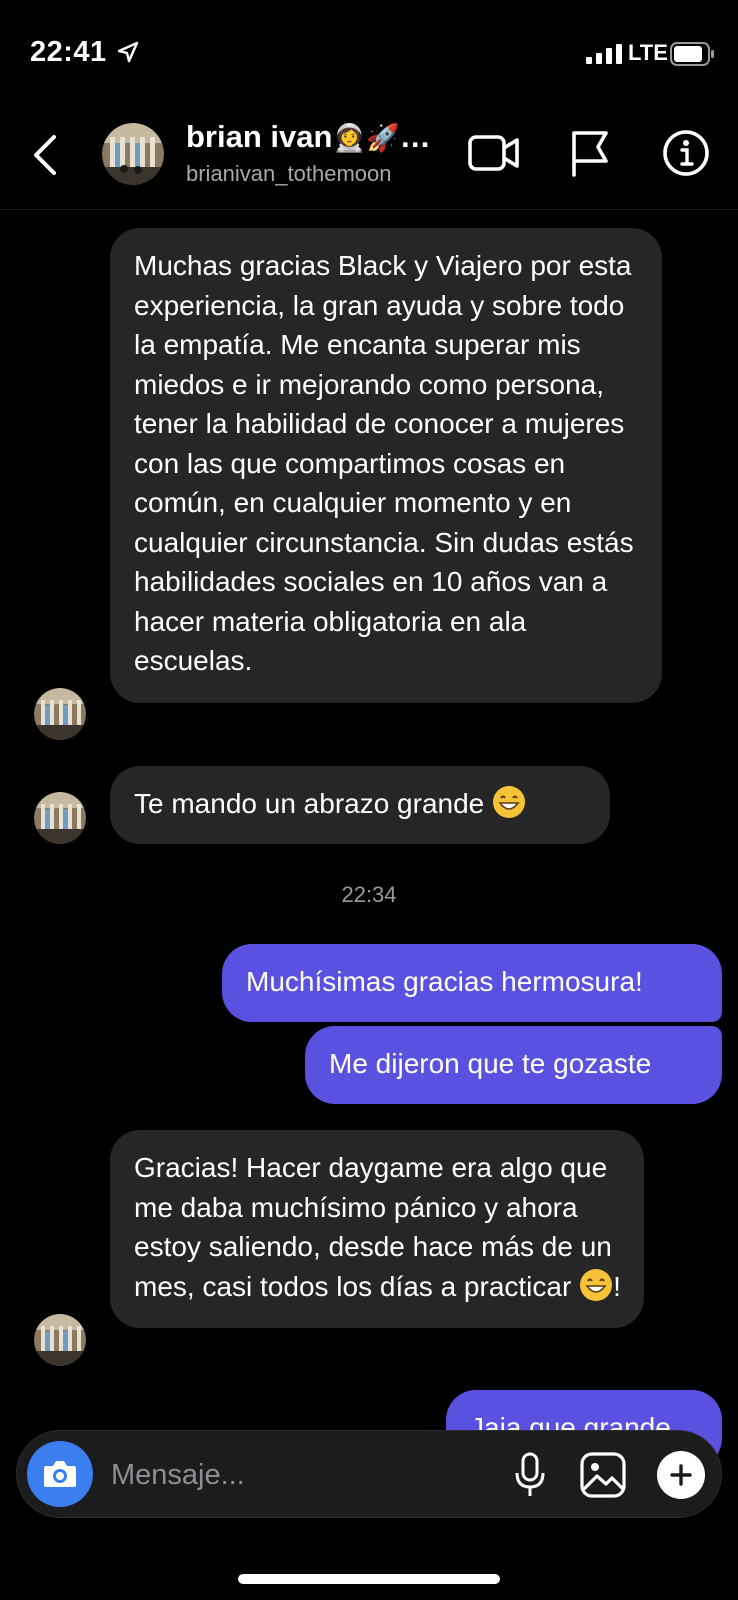 The image size is (738, 1600). What do you see at coordinates (530, 1475) in the screenshot?
I see `microphone-icon` at bounding box center [530, 1475].